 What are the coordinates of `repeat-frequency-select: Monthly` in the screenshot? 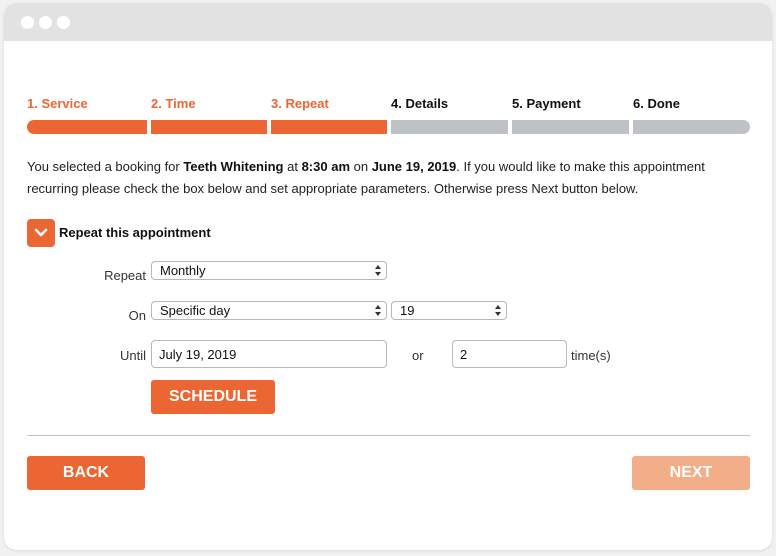 It's located at (269, 270).